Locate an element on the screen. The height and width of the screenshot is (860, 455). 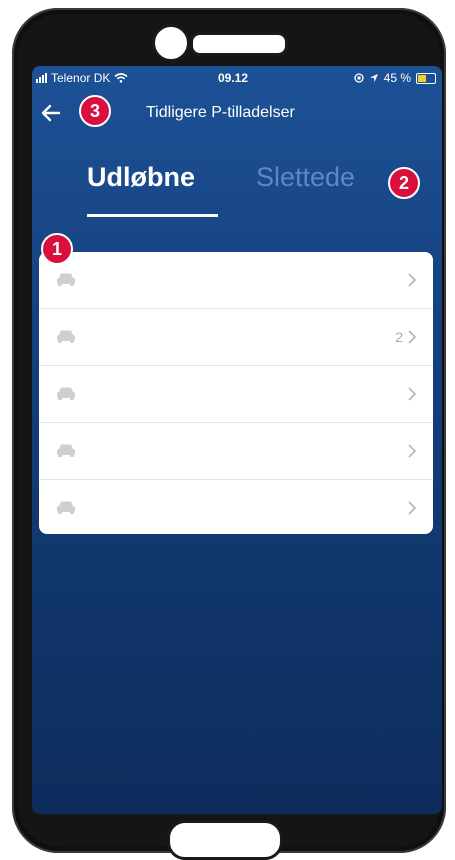
row-count: 2 is located at coordinates (399, 337).